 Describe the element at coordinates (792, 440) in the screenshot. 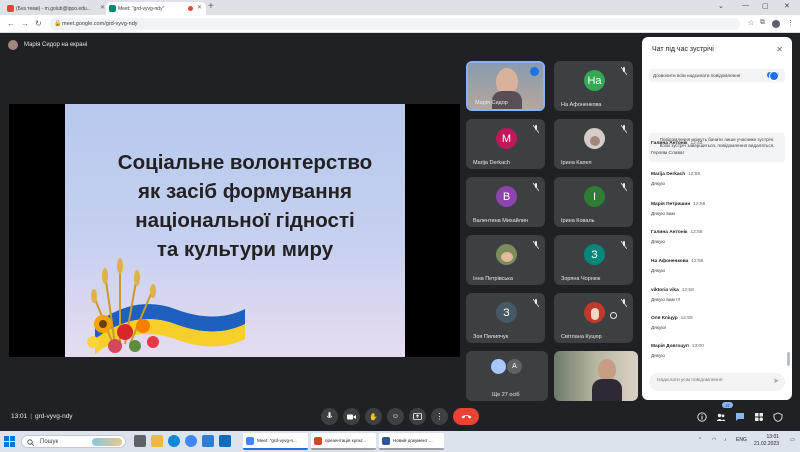

I see `notifications-icon: ▭` at that location.